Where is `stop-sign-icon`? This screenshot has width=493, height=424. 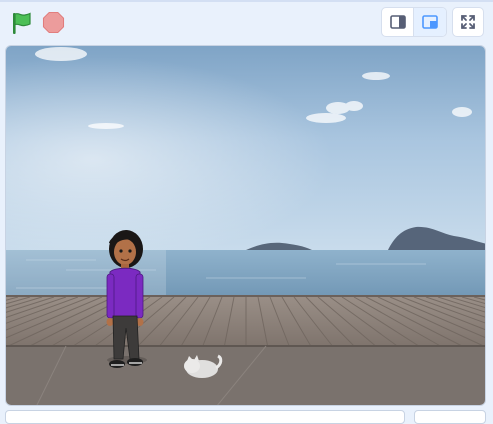
stop-sign-icon is located at coordinates (53, 22).